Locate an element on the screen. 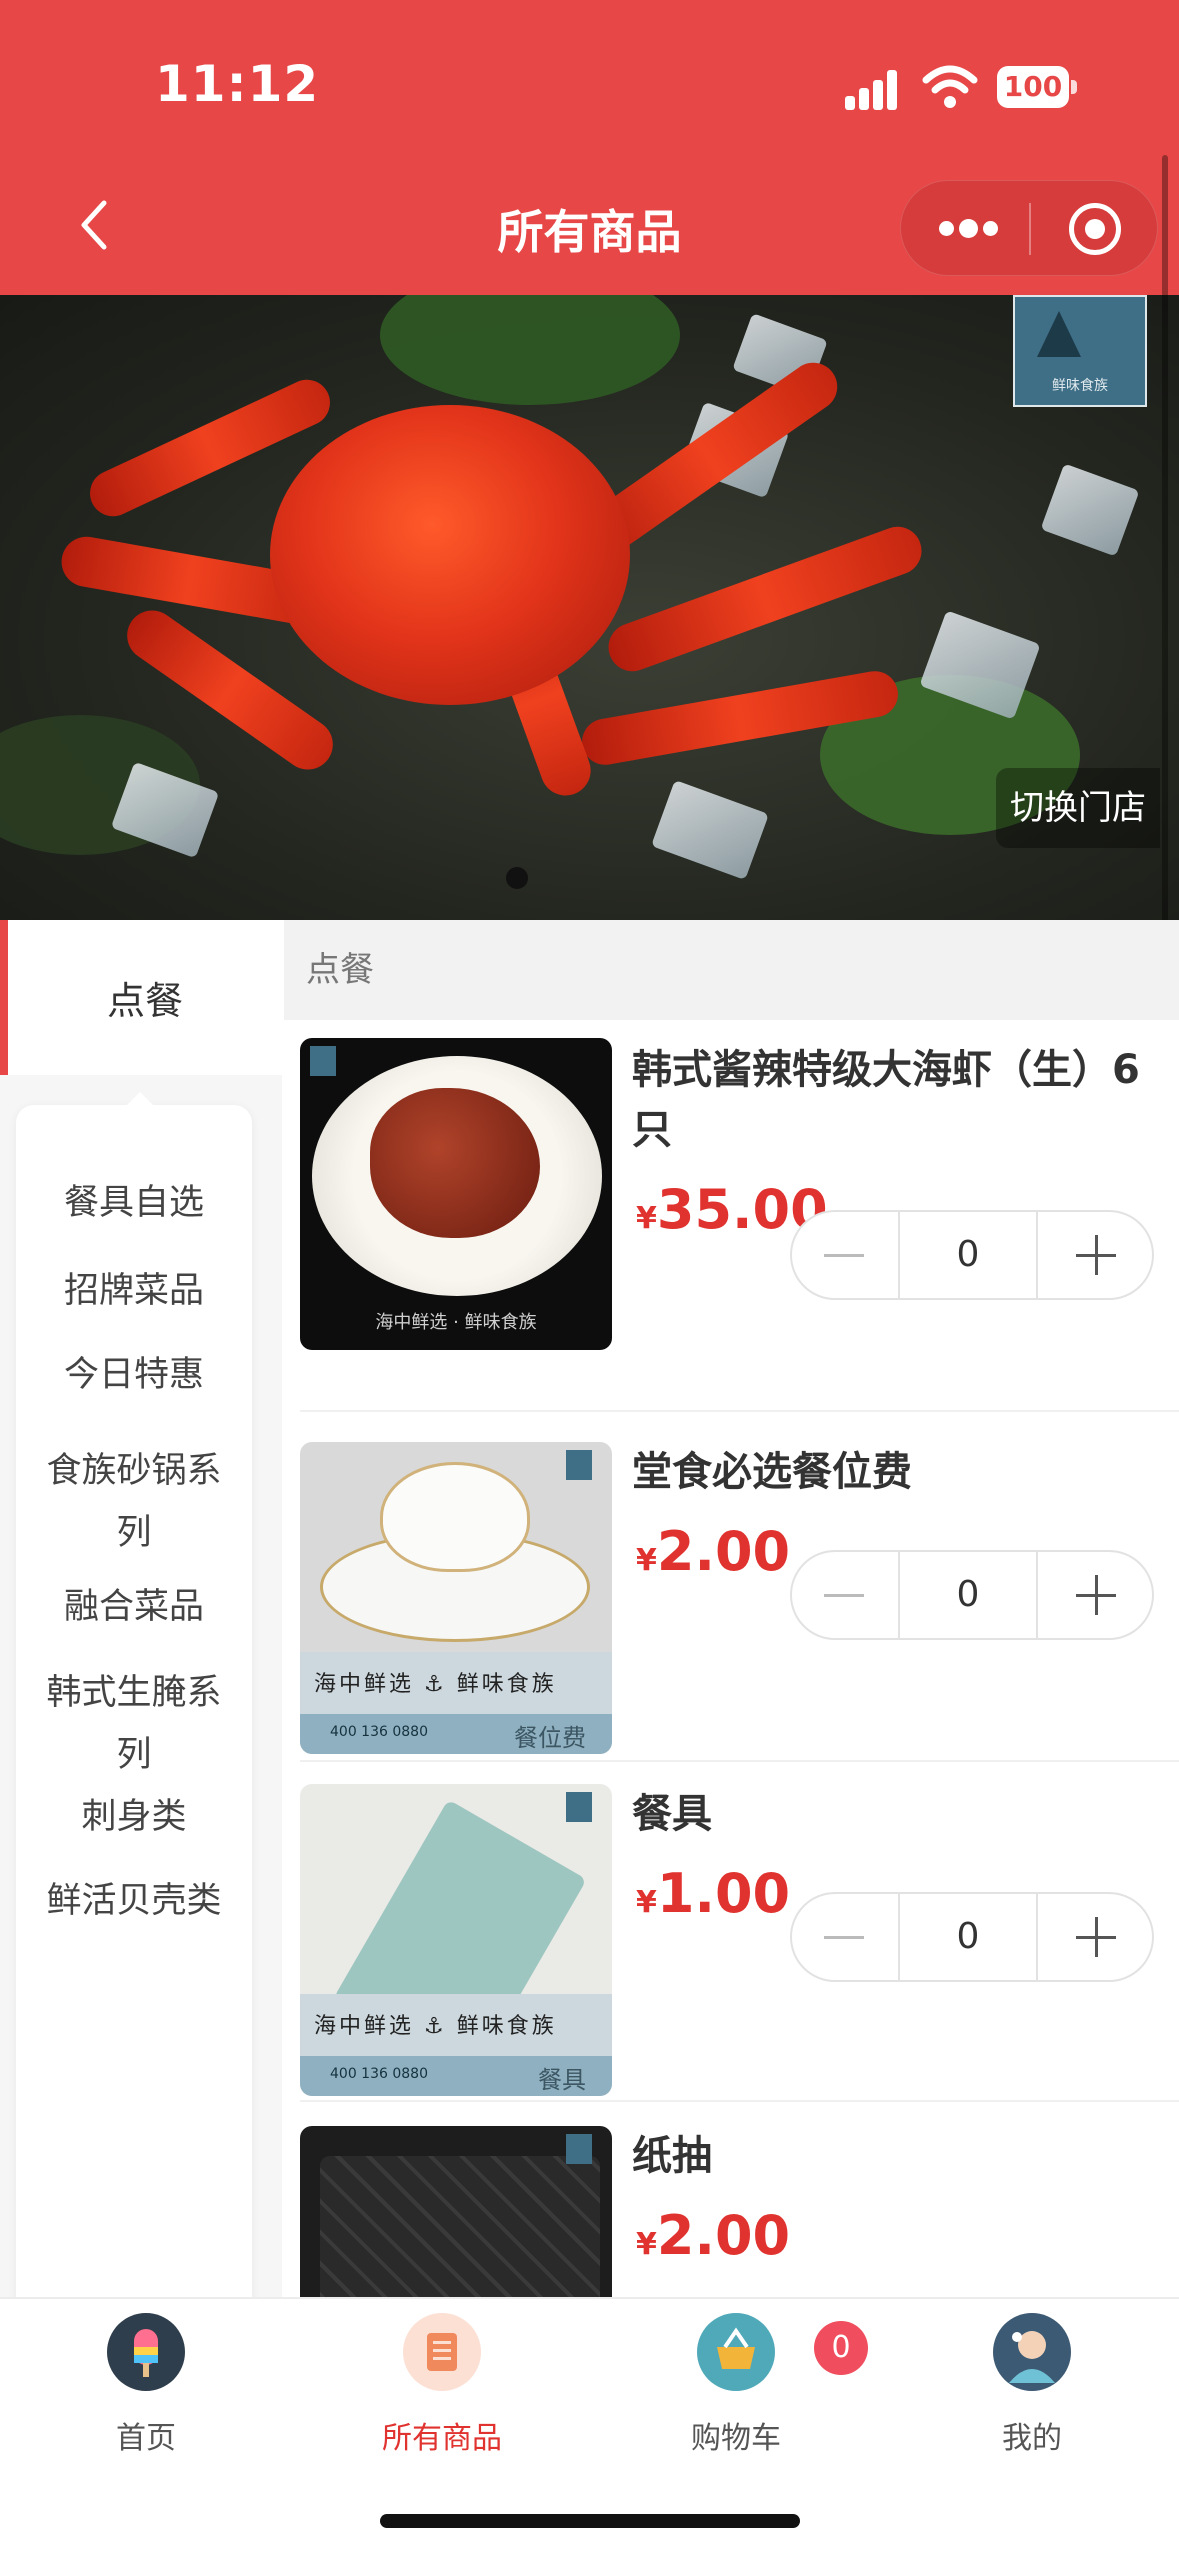 The image size is (1179, 2556). sidebar-item-active: 点餐 is located at coordinates (141, 997).